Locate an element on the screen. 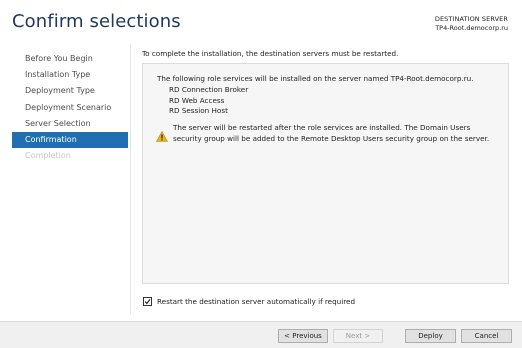  destination-server: DESTINATION SERVER TP4-Root.democorp.ru is located at coordinates (471, 24).